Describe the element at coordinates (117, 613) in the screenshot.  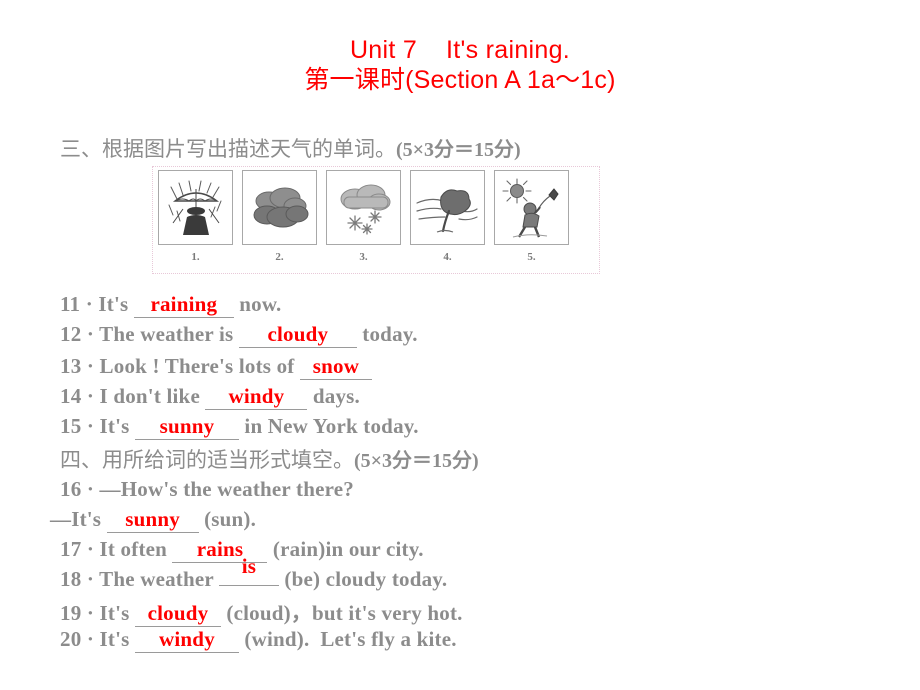
I see `q19-before: It's` at that location.